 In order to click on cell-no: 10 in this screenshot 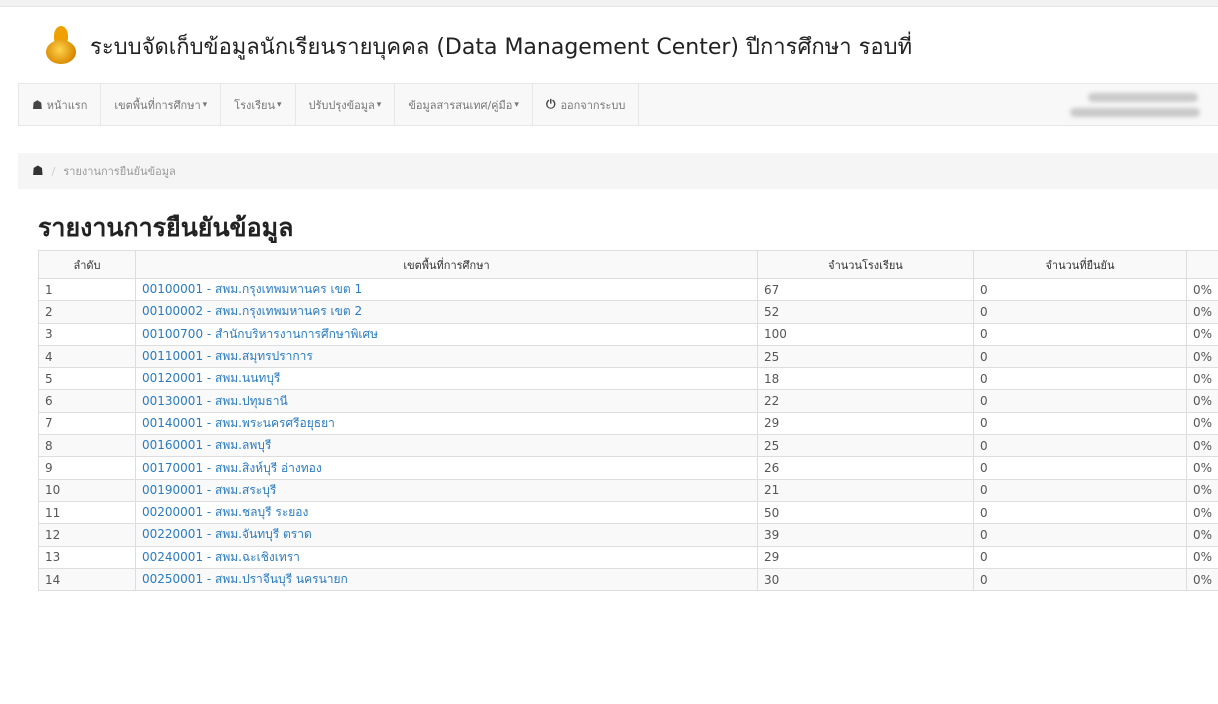, I will do `click(87, 490)`.